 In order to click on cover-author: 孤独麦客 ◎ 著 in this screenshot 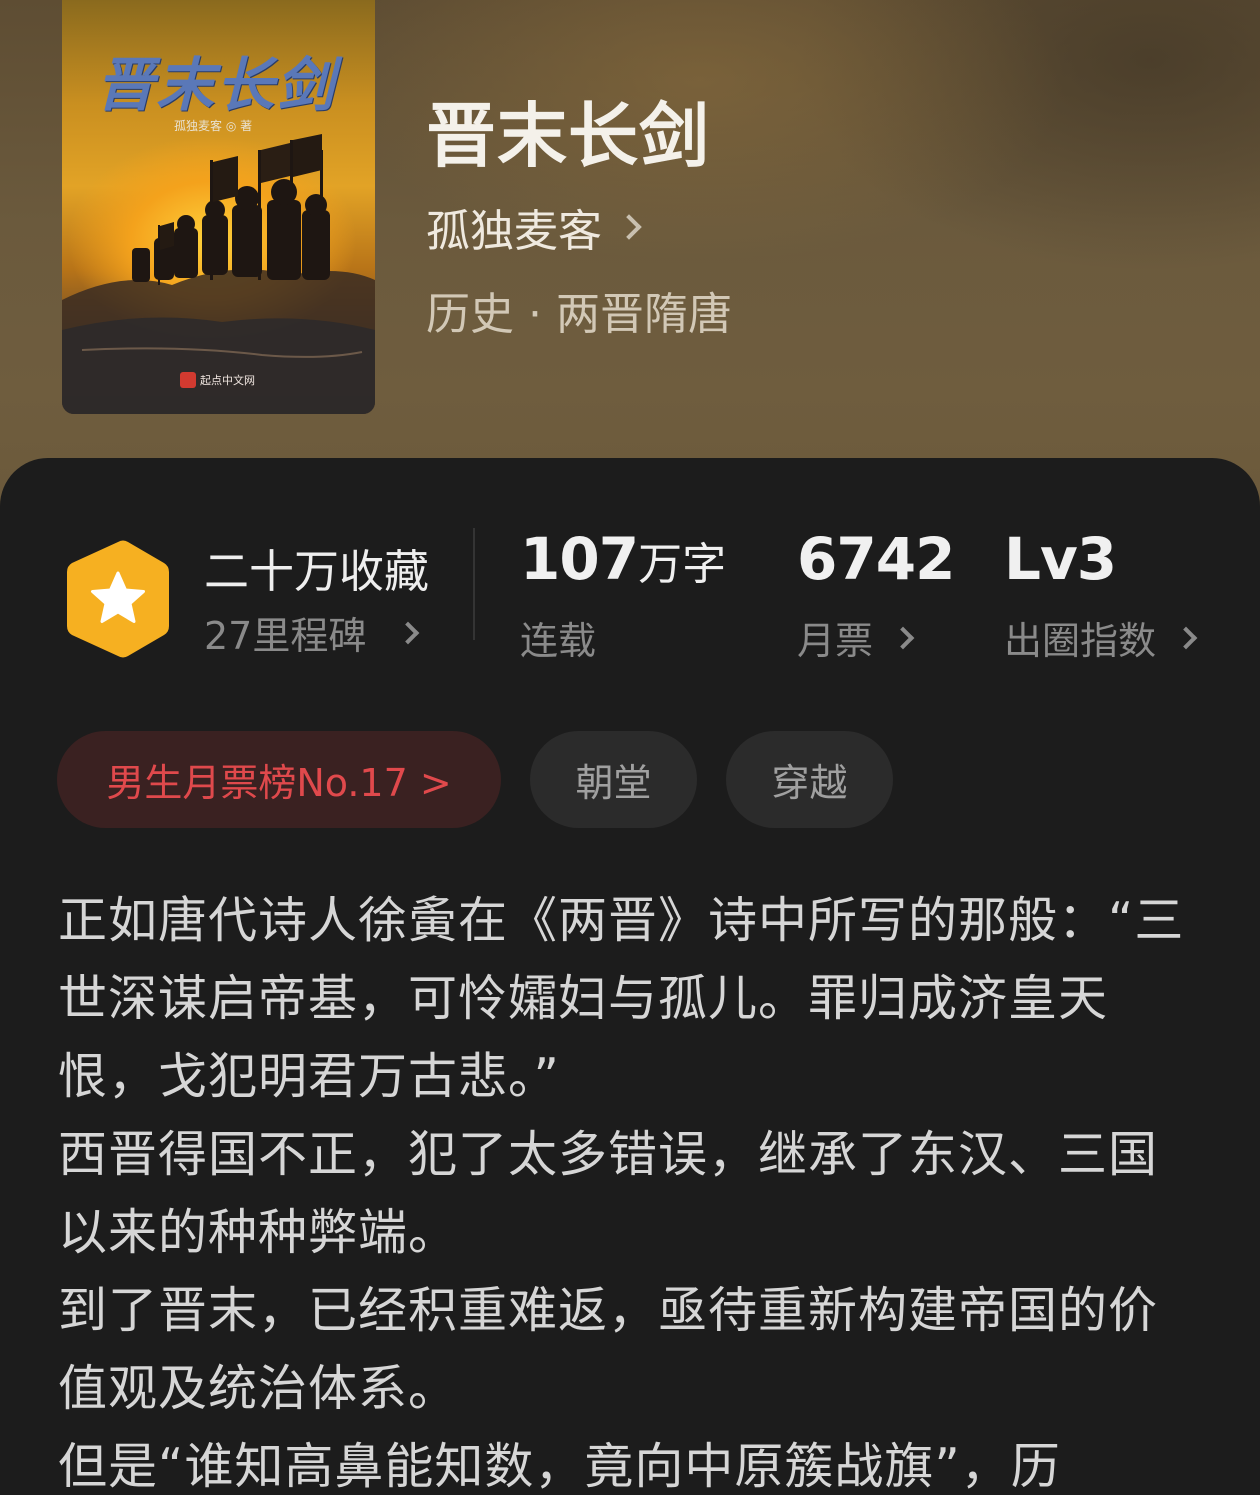, I will do `click(213, 126)`.